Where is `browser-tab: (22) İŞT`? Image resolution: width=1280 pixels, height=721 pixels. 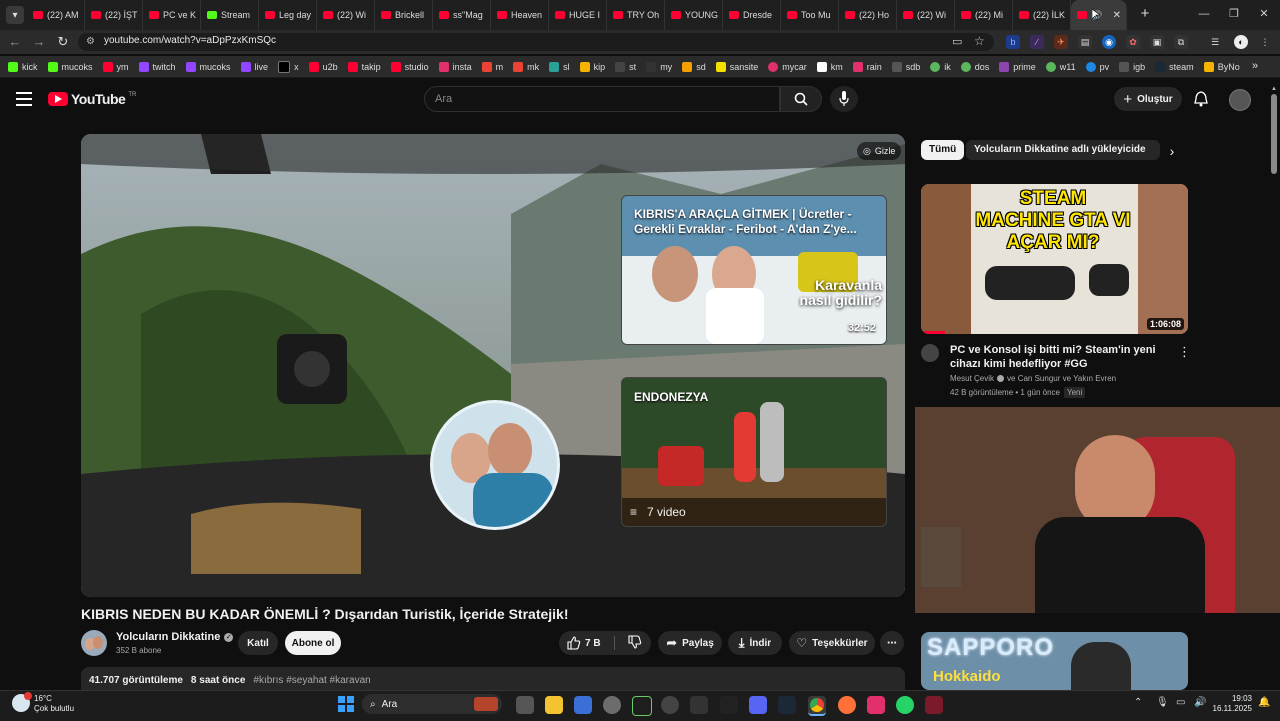 browser-tab: (22) İŞT is located at coordinates (114, 15).